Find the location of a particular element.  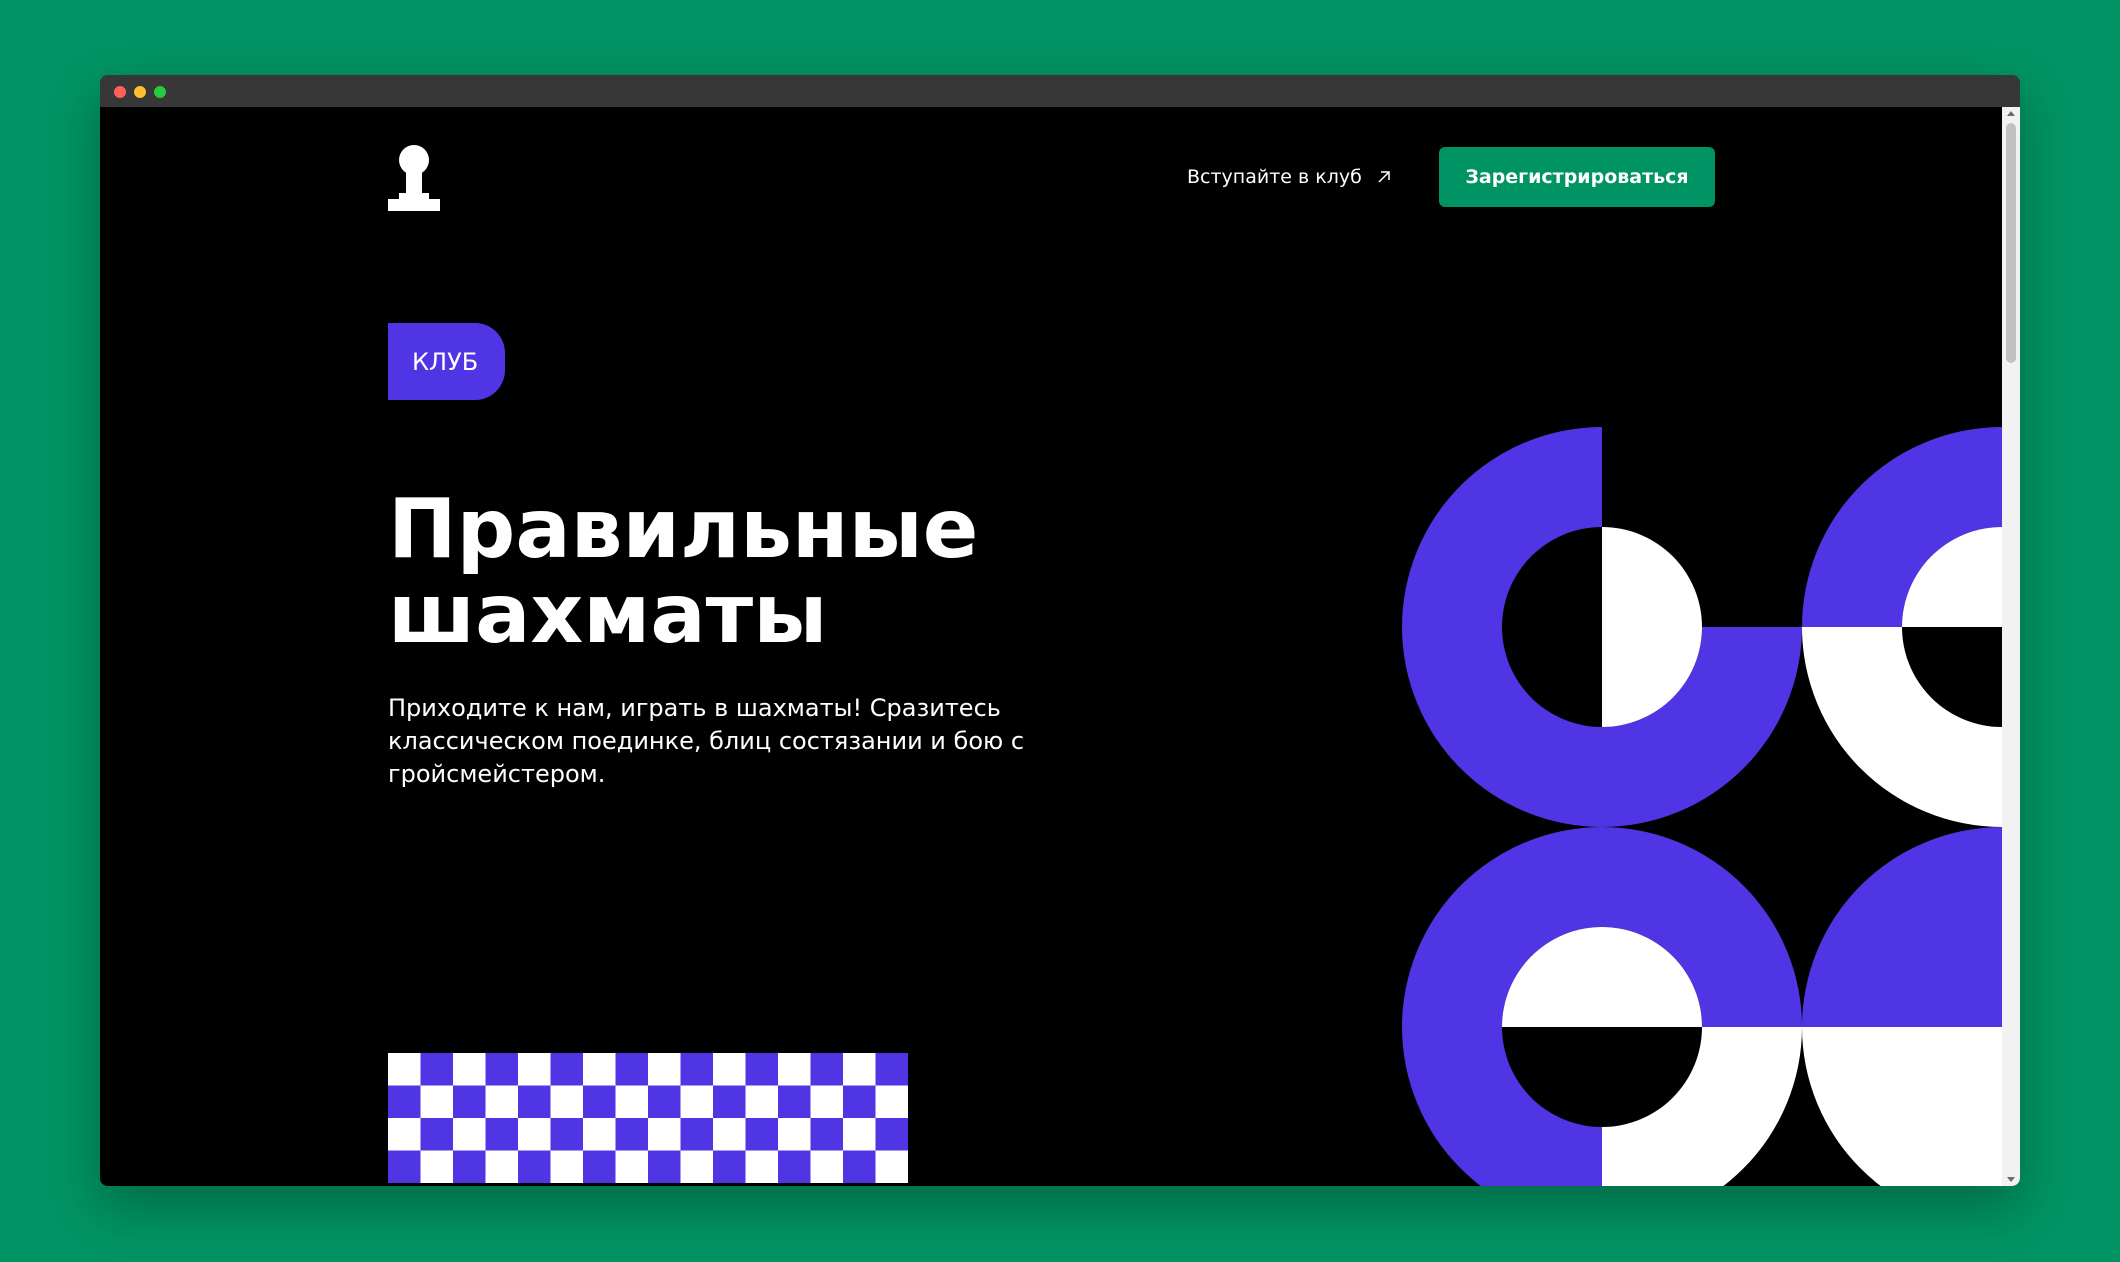

page-title-line-2: шахматы is located at coordinates (608, 614).